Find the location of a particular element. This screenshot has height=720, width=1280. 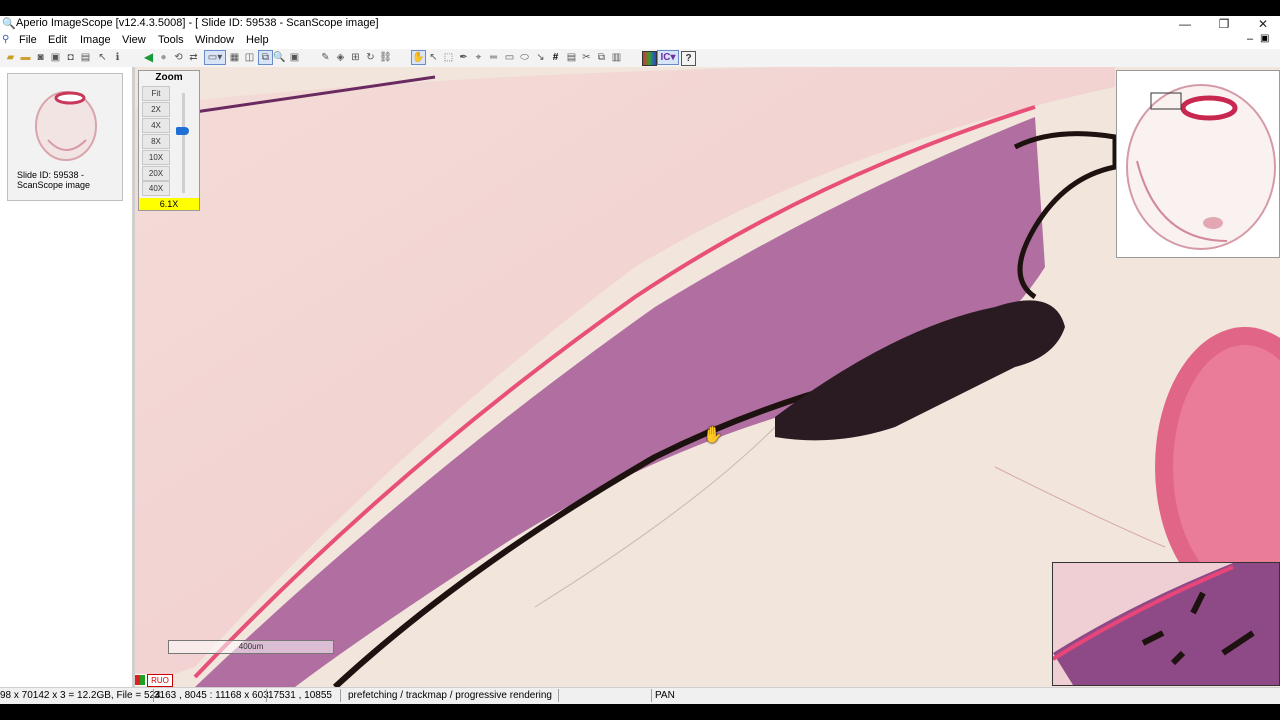

zoom-20x-button: 20X is located at coordinates (156, 173).